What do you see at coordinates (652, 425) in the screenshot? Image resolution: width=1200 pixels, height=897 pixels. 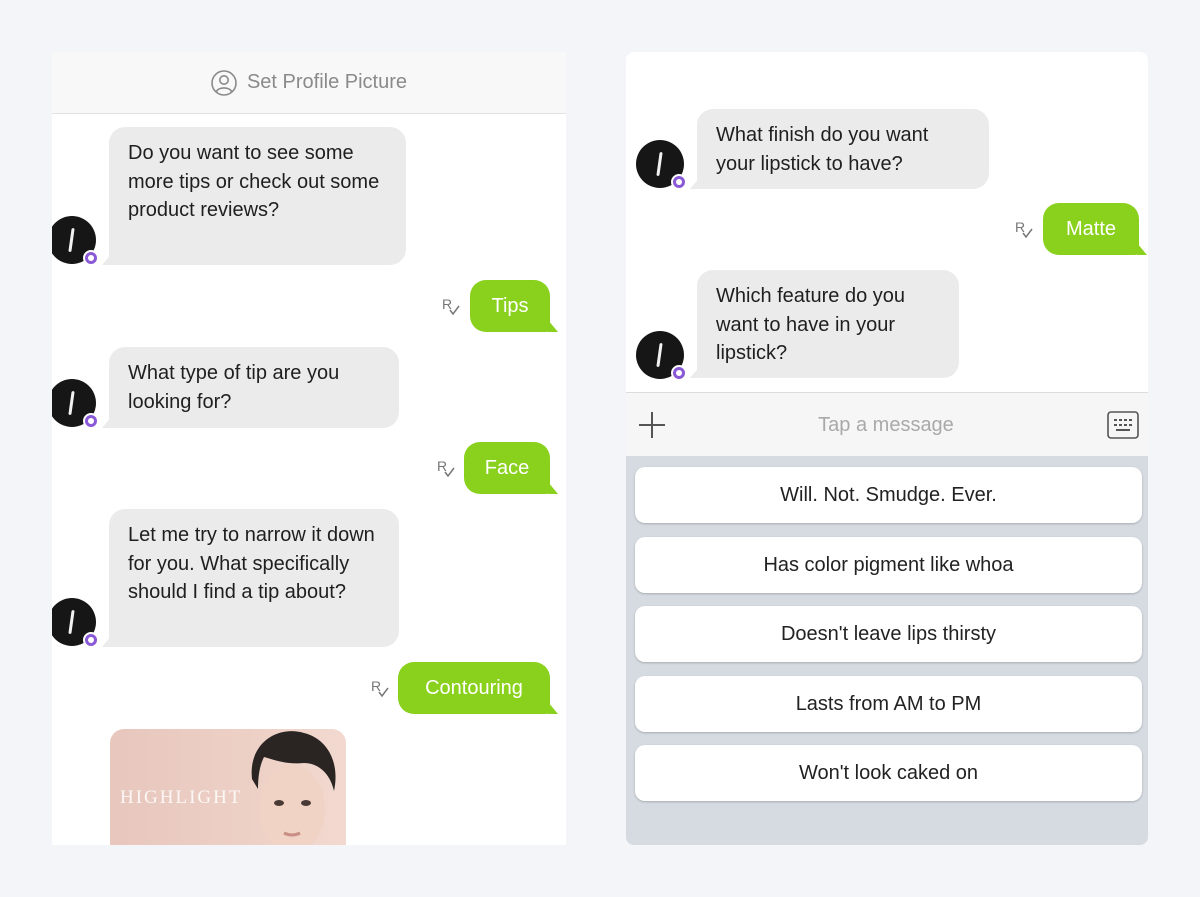 I see `plus-icon` at bounding box center [652, 425].